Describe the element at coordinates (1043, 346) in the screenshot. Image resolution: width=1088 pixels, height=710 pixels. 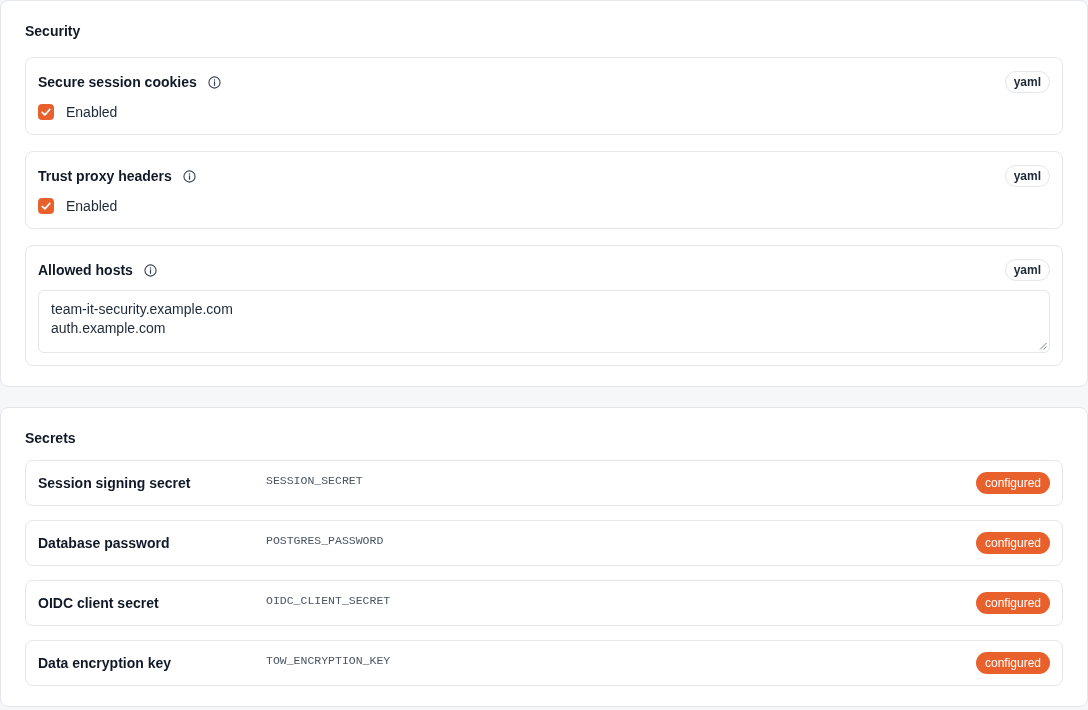
I see `resize-grip-icon` at that location.